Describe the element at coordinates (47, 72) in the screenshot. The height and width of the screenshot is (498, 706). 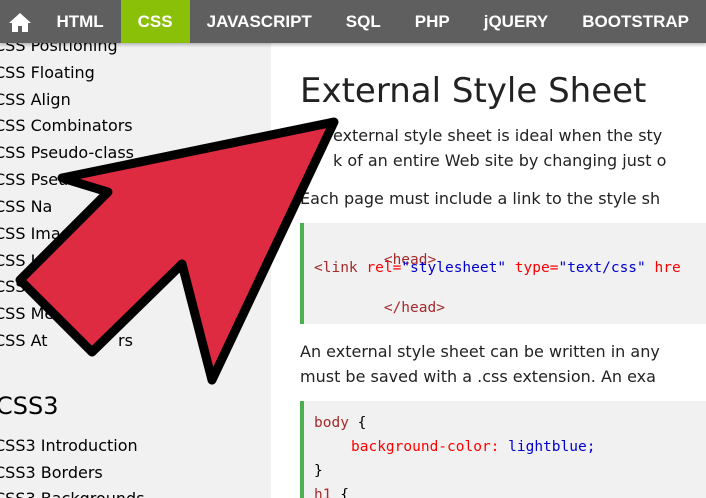
I see `sidebar-item-css-floating: CSS Floating` at that location.